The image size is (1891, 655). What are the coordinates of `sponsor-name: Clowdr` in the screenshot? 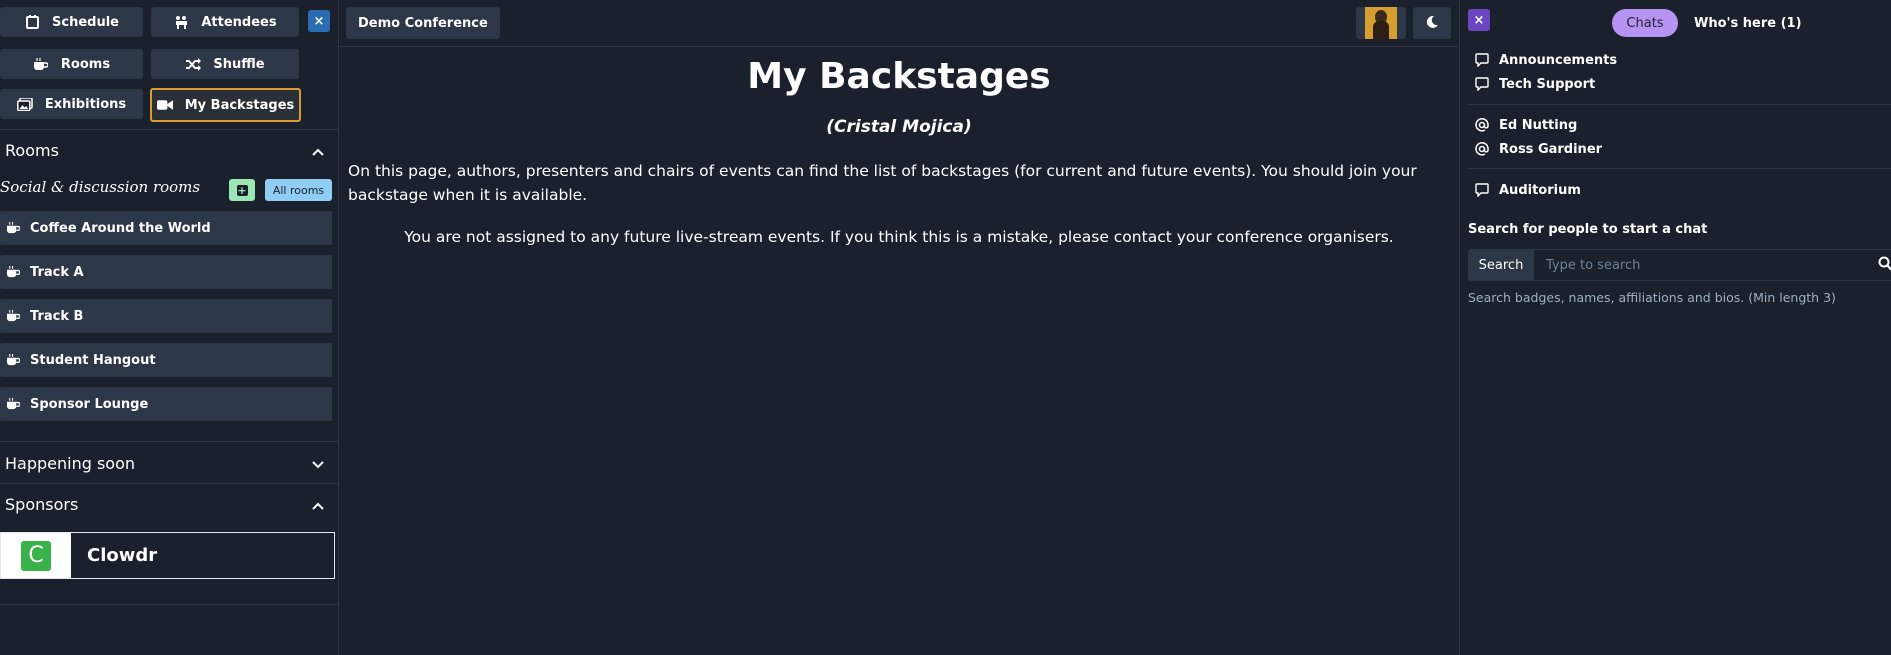 It's located at (122, 555).